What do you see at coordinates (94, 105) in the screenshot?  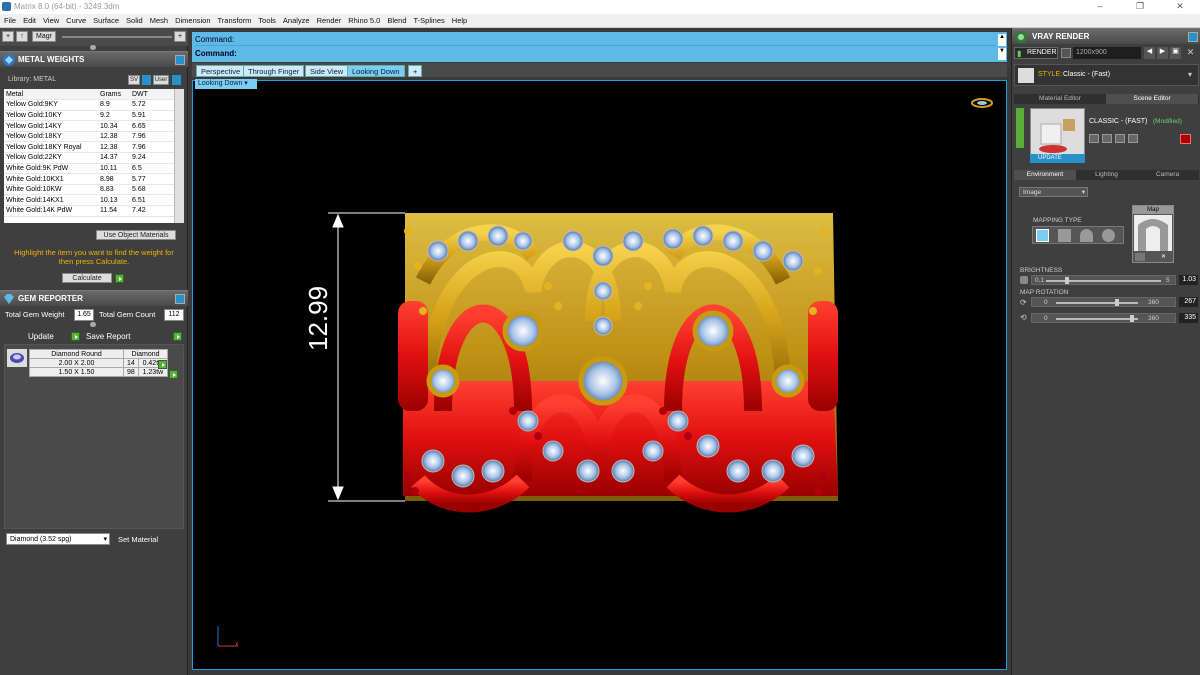 I see `table-row: Yellow Gold:9KY 8.9 5.72` at bounding box center [94, 105].